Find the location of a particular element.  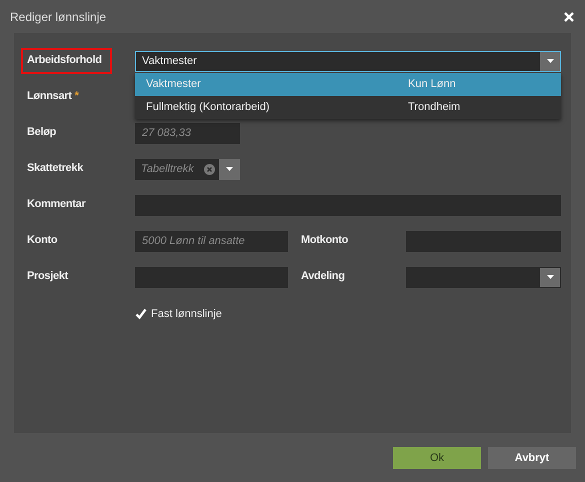

dropdown-option: Fullmektig (Kontorarbeid) Trondheim is located at coordinates (348, 107).